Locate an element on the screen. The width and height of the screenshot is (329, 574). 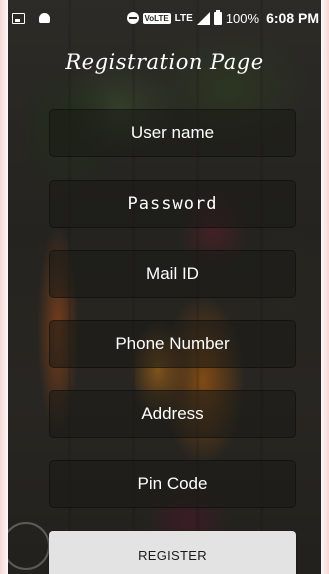
address-placeholder: Address is located at coordinates (172, 413).